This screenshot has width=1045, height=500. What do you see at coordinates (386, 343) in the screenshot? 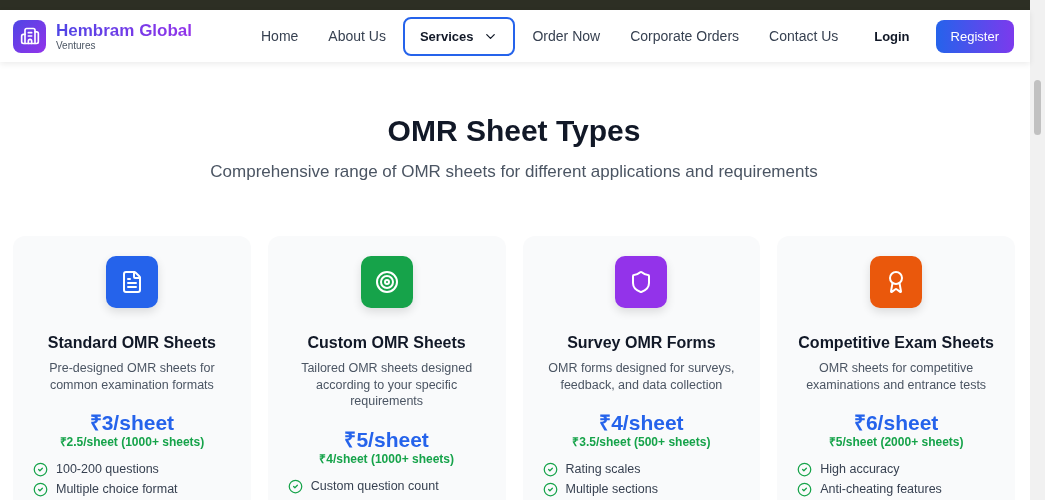
I see `card-title: Custom OMR Sheets` at bounding box center [386, 343].